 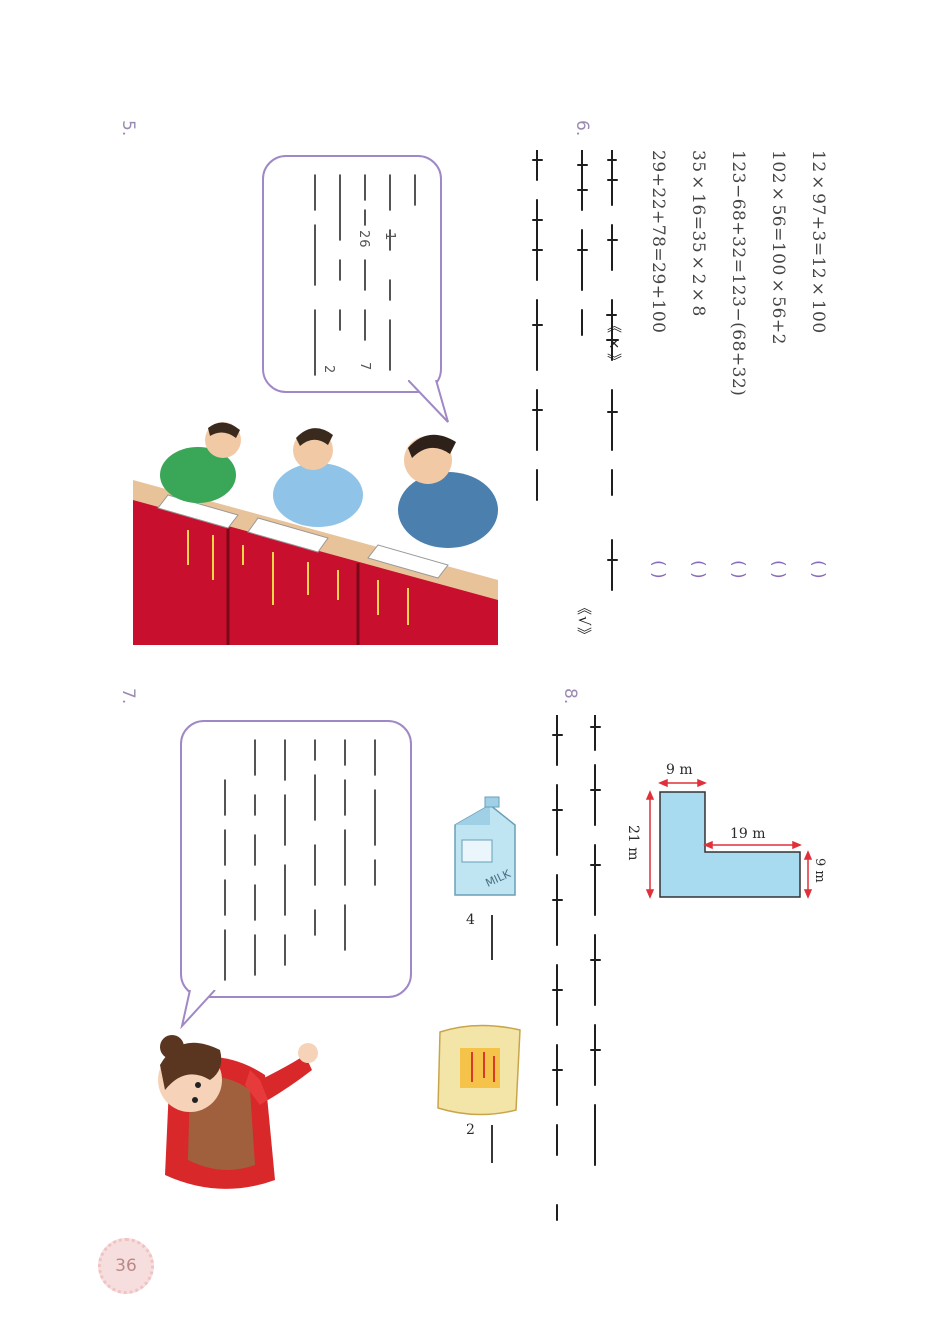 What do you see at coordinates (778, 569) in the screenshot?
I see `answer-paren-2: ( )` at bounding box center [778, 569].